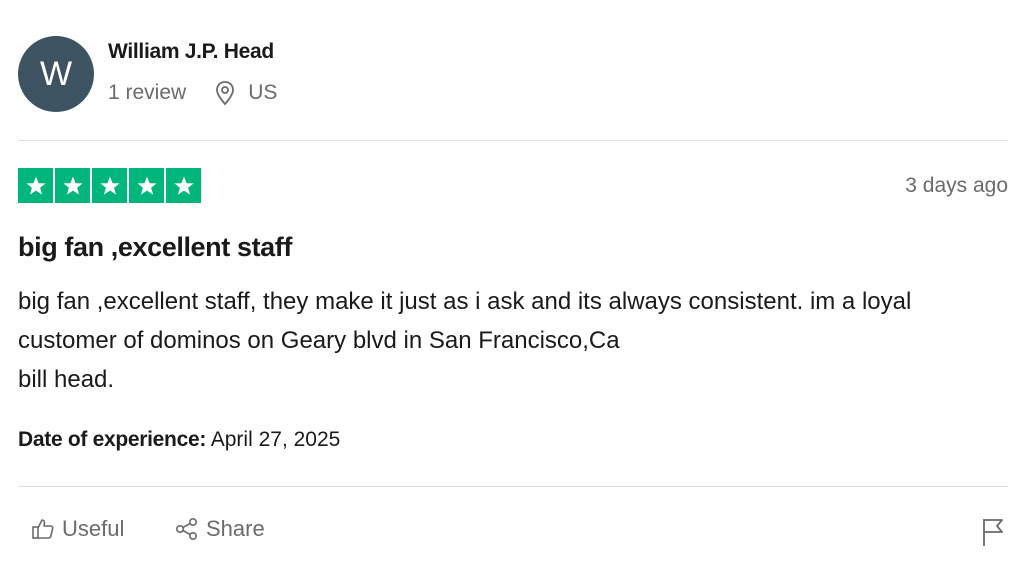 This screenshot has width=1024, height=576. What do you see at coordinates (43, 529) in the screenshot?
I see `thumbs-up-icon` at bounding box center [43, 529].